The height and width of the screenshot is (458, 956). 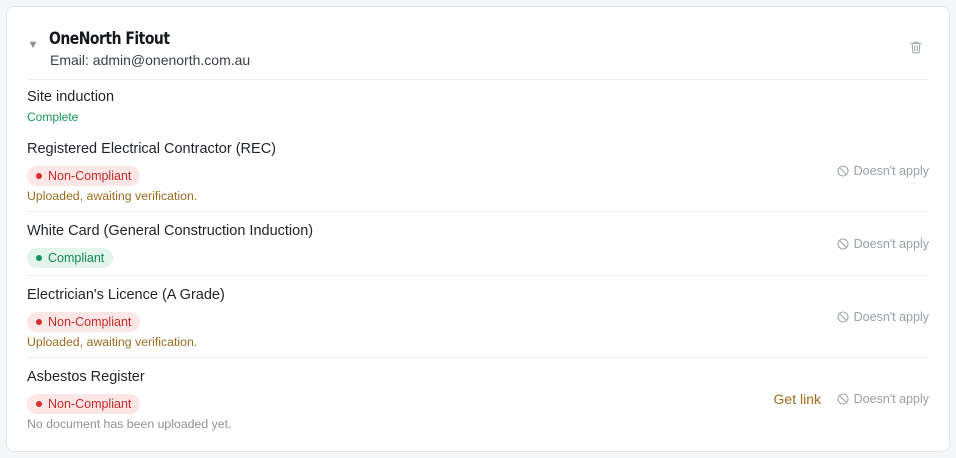 What do you see at coordinates (129, 424) in the screenshot?
I see `status-note: No document has been uploaded yet.` at bounding box center [129, 424].